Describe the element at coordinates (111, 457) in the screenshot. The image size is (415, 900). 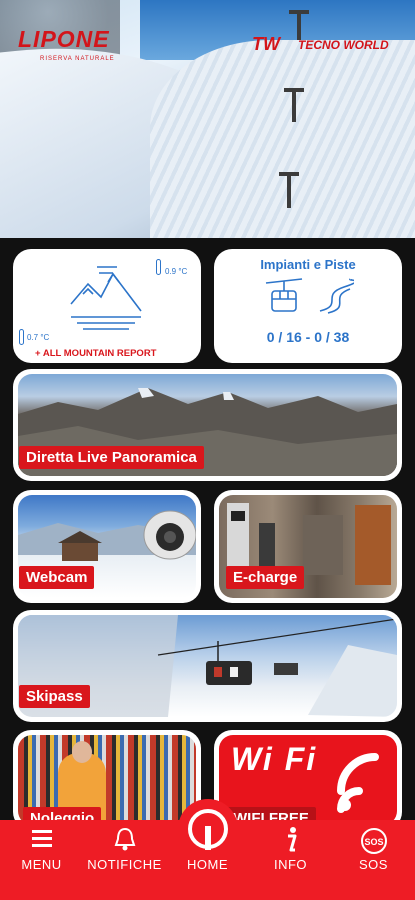
I see `panoramica-label: Diretta Live Panoramica` at that location.